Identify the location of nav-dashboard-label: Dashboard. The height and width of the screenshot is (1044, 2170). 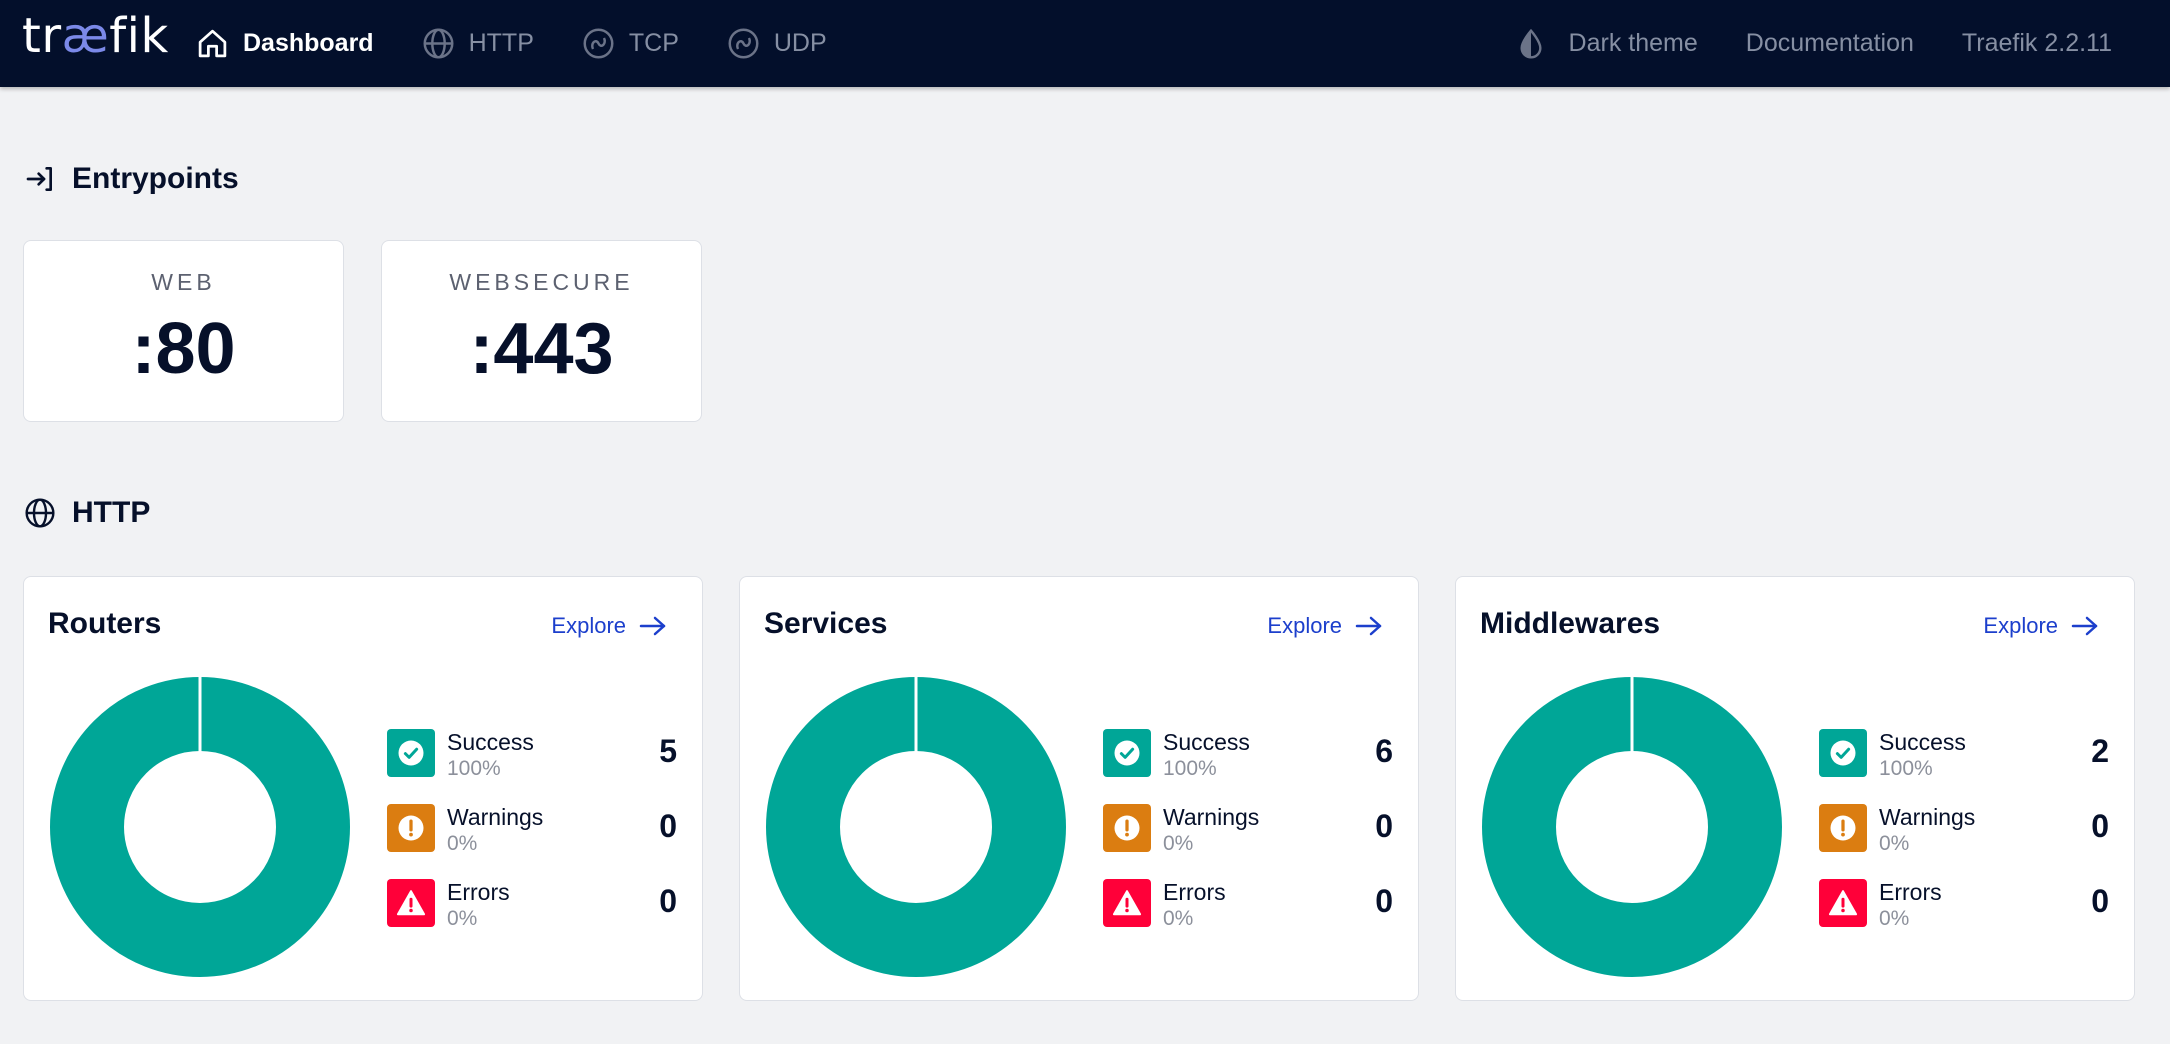
(308, 43).